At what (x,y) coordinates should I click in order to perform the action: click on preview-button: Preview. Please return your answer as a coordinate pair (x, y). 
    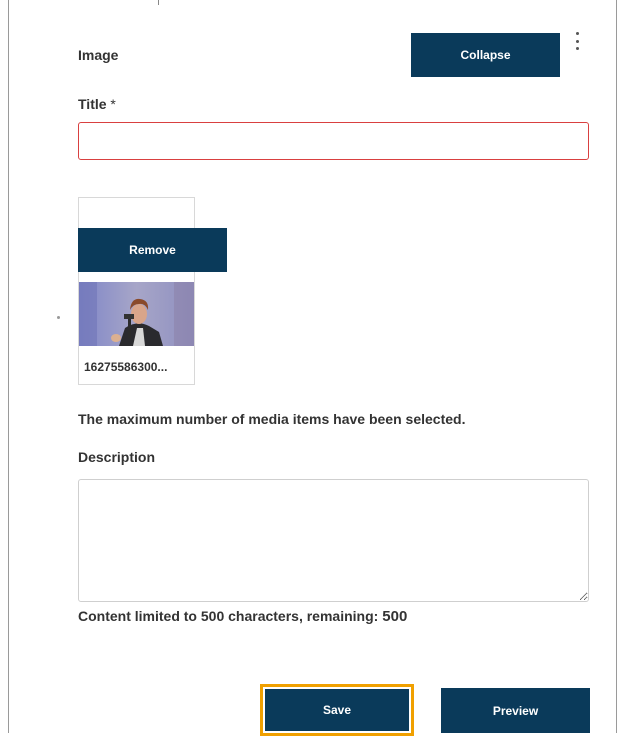
    Looking at the image, I should click on (515, 710).